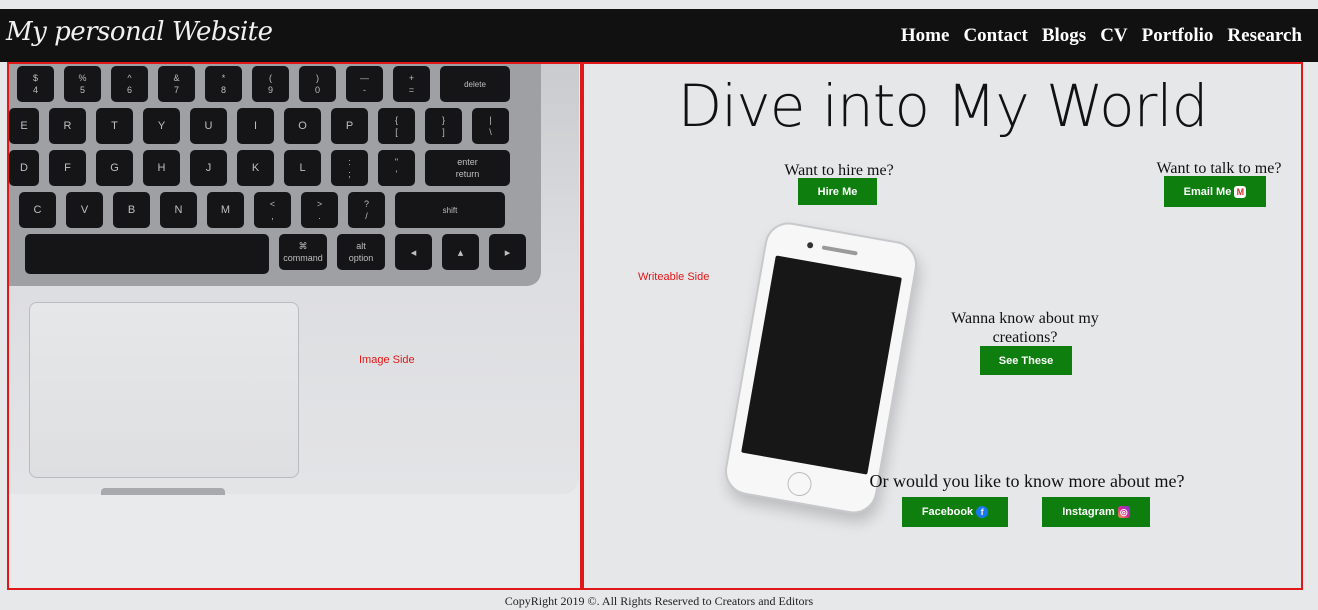 The image size is (1318, 610). I want to click on facebook-button: Facebook f, so click(955, 512).